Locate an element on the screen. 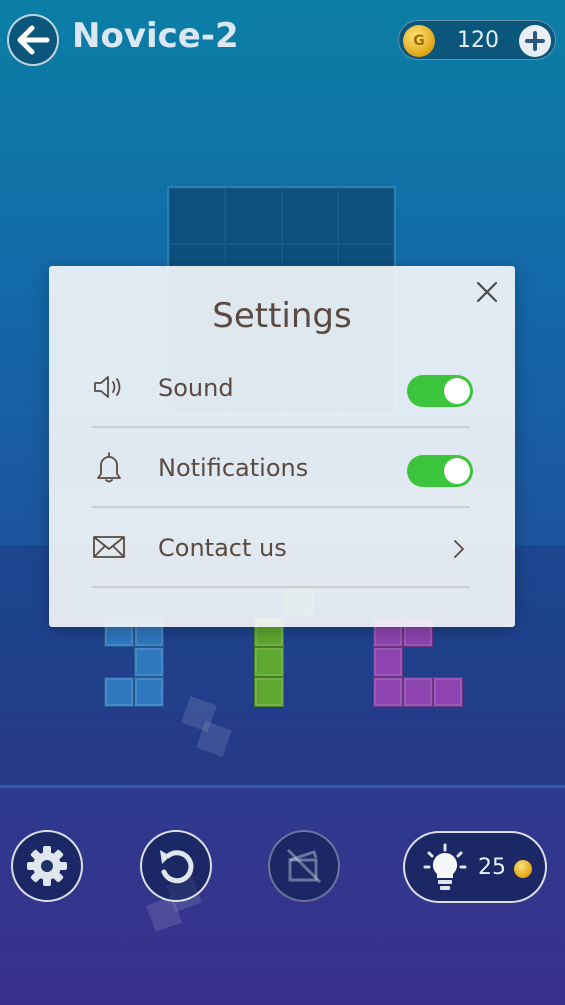 The width and height of the screenshot is (565, 1005). level-title: Novice-2 is located at coordinates (155, 36).